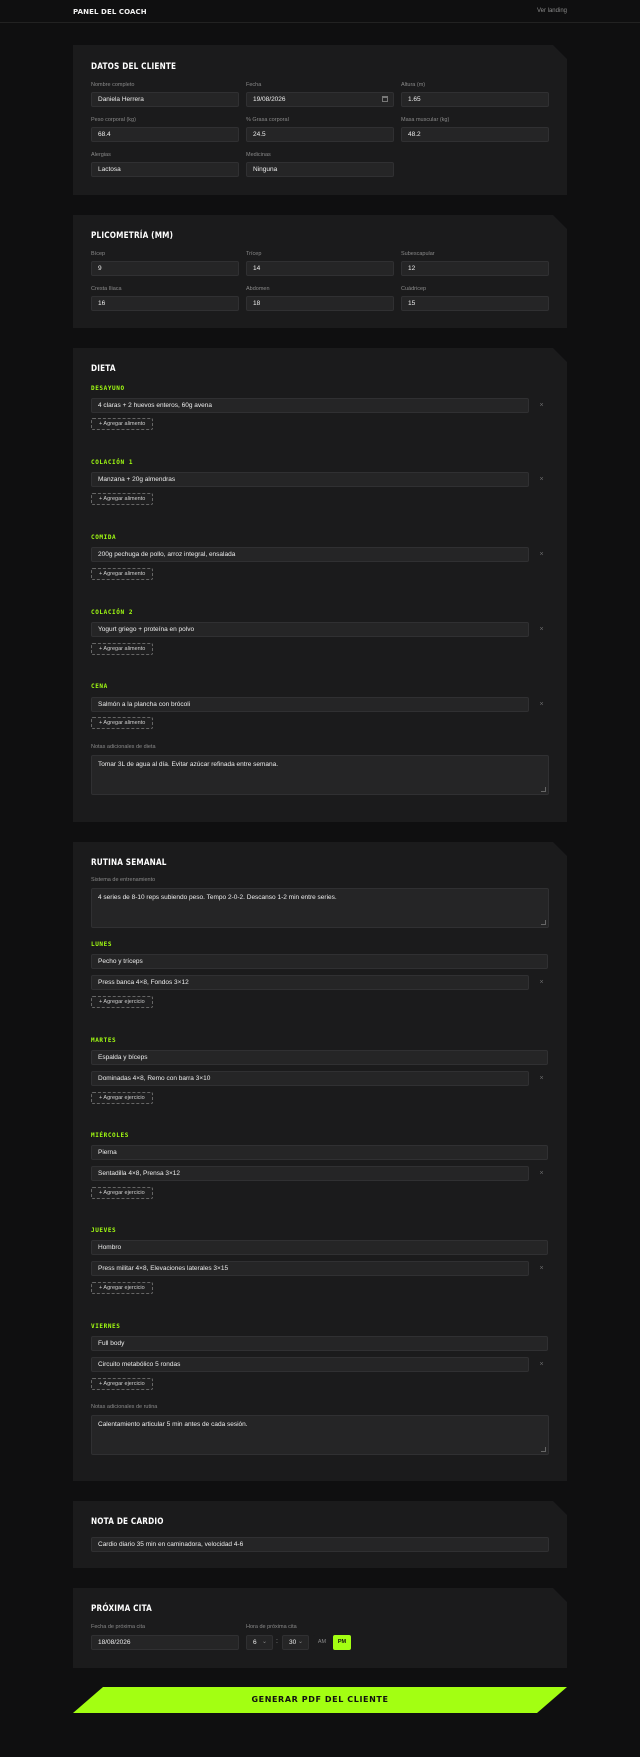 Image resolution: width=640 pixels, height=1757 pixels. Describe the element at coordinates (319, 1152) in the screenshot. I see `day-focus-input: Pierna` at that location.